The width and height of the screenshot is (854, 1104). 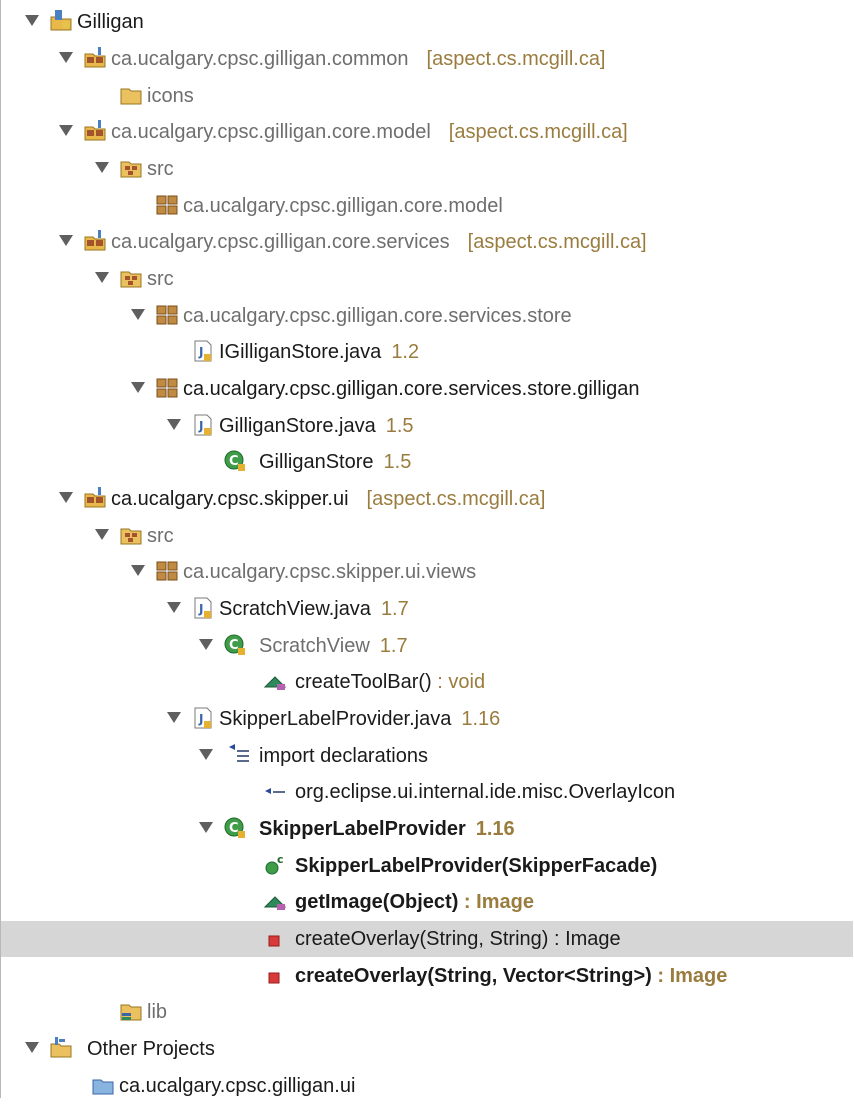 I want to click on node-label: import declarations, so click(x=343, y=756).